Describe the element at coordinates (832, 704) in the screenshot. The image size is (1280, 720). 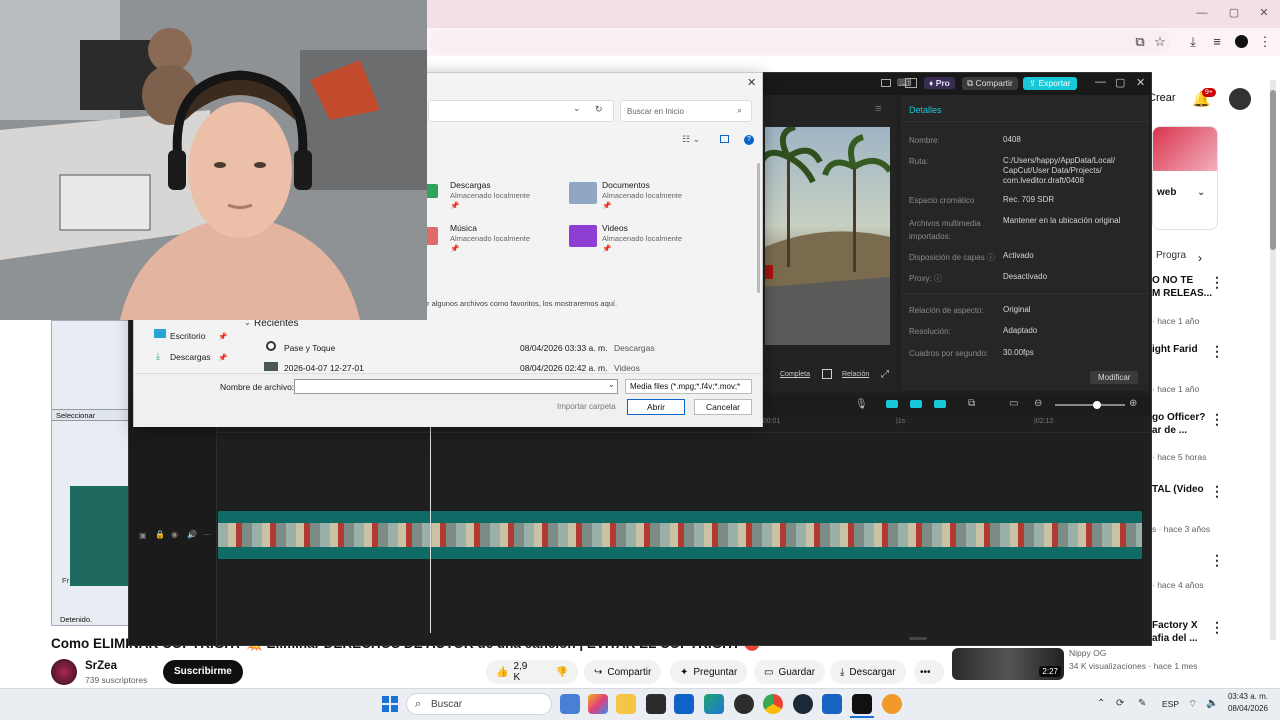
I see `app-icon` at that location.